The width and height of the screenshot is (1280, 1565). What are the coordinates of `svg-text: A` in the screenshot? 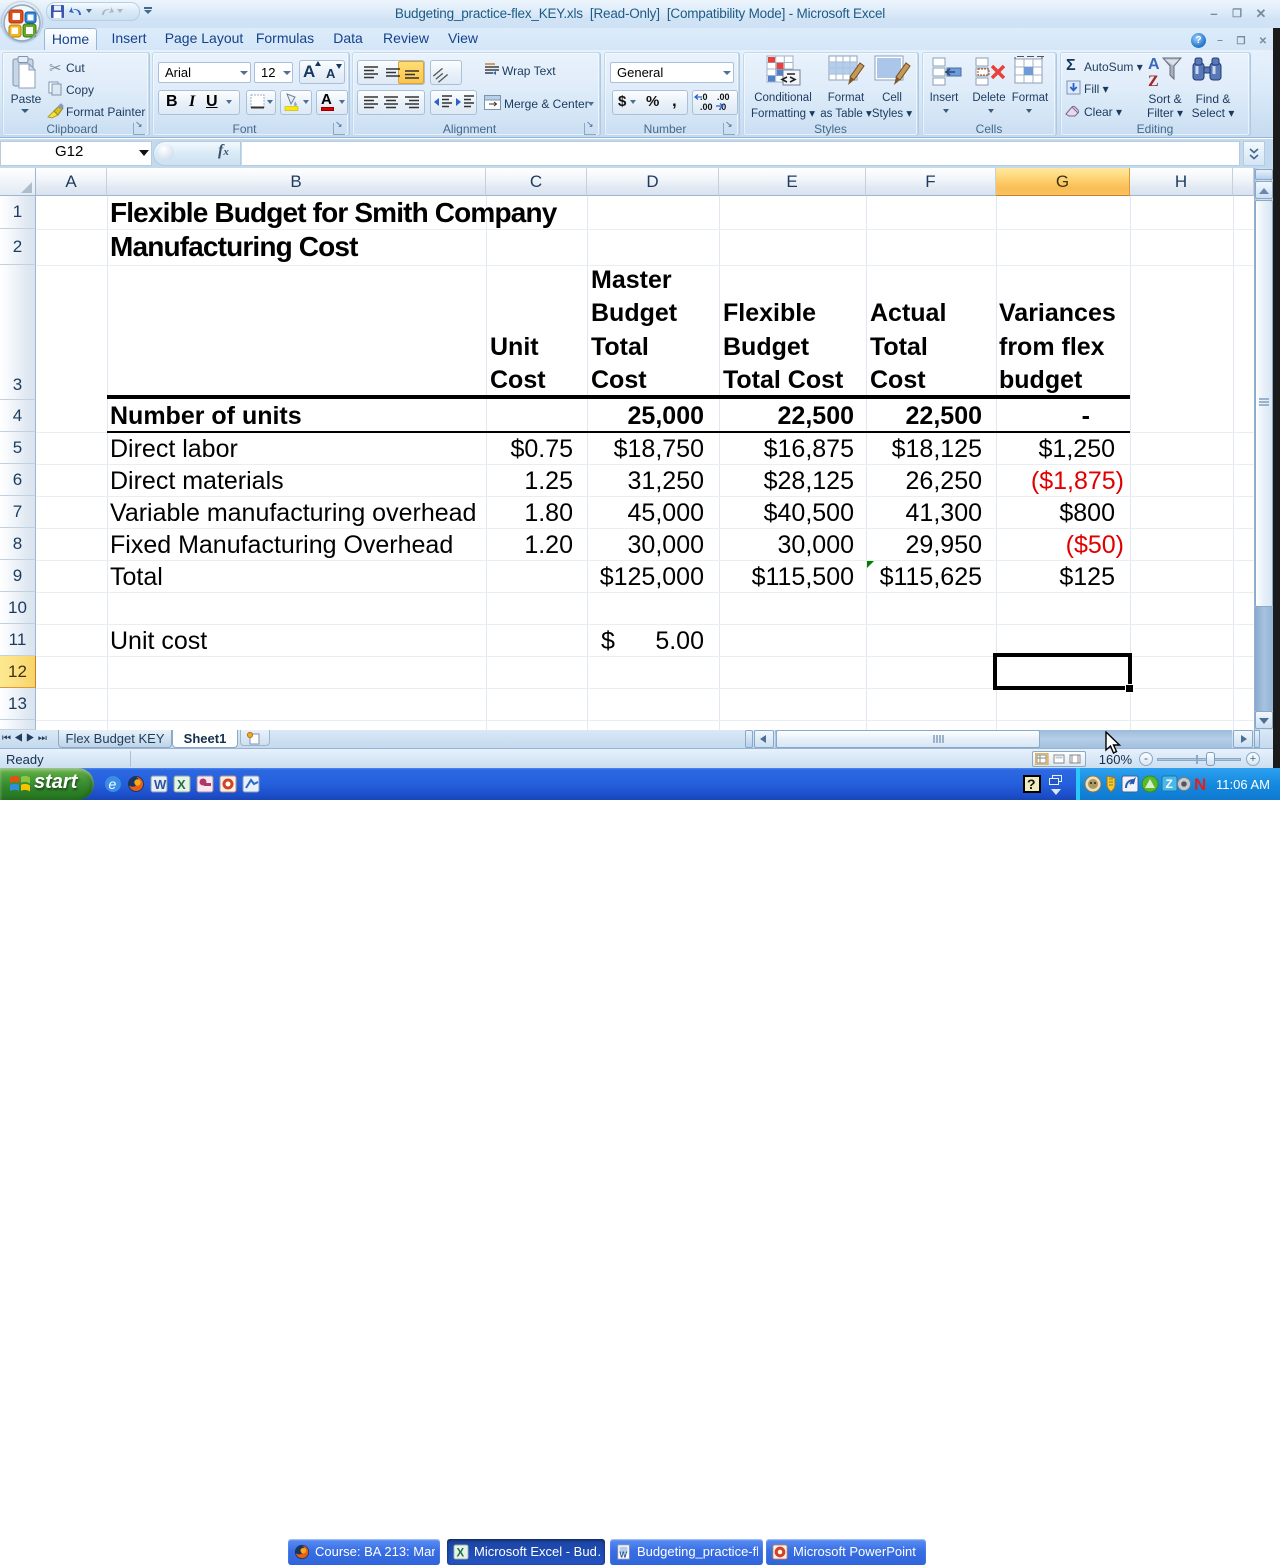 It's located at (1154, 64).